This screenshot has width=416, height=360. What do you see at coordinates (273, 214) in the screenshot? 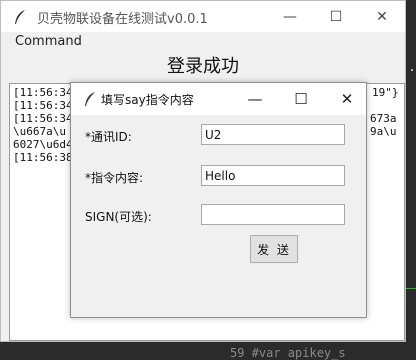
I see `sign-input` at bounding box center [273, 214].